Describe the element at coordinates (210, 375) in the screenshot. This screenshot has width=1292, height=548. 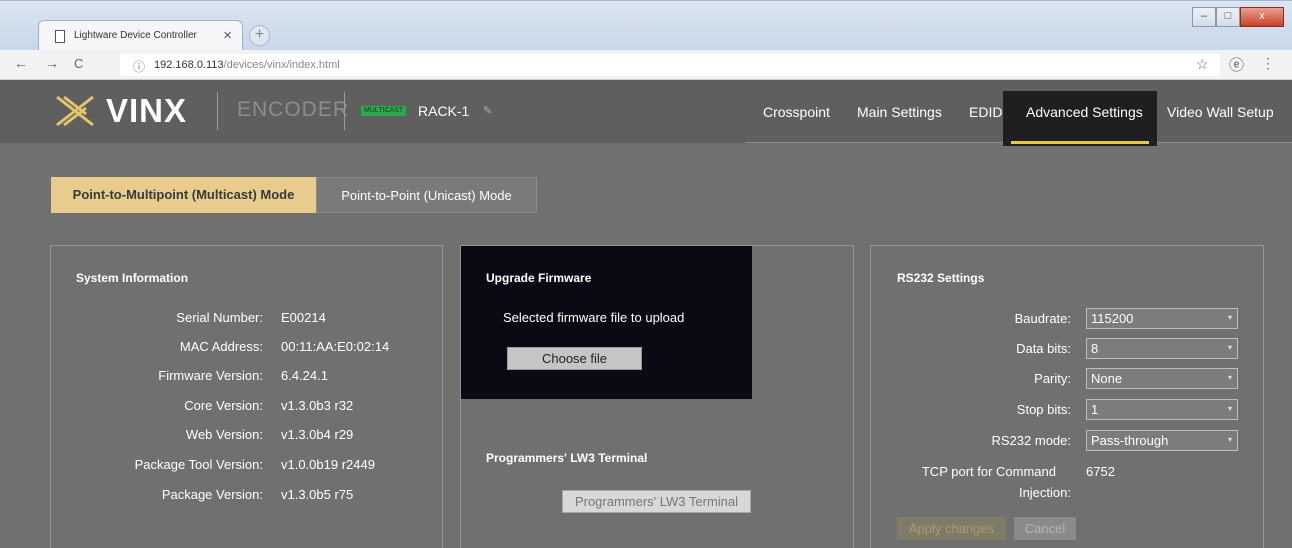
I see `firmware-version-label: Firmware Version:` at that location.